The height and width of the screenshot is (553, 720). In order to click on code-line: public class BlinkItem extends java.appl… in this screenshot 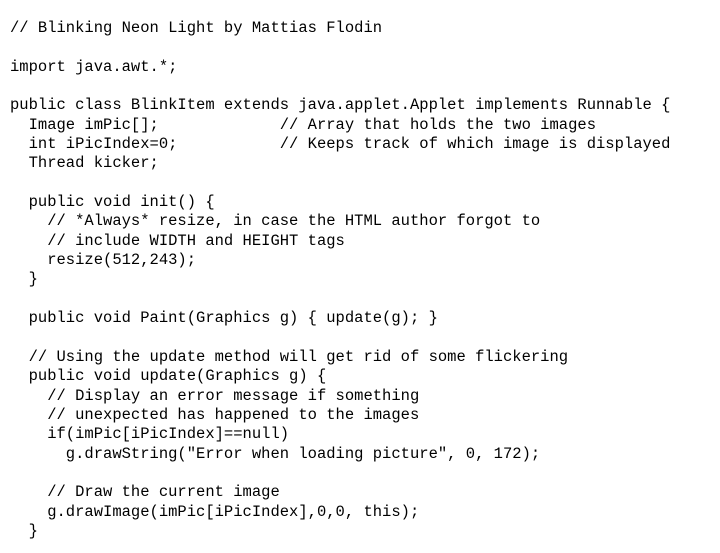, I will do `click(340, 105)`.